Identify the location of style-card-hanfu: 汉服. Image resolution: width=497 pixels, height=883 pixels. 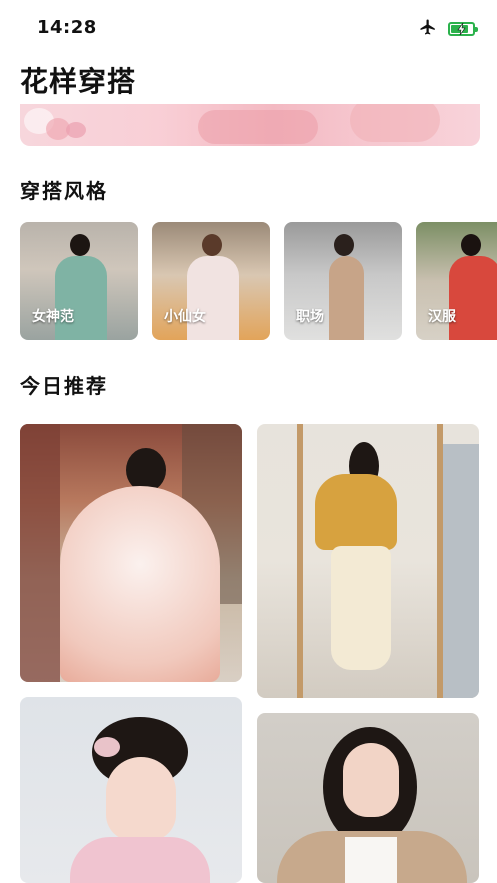
(456, 281).